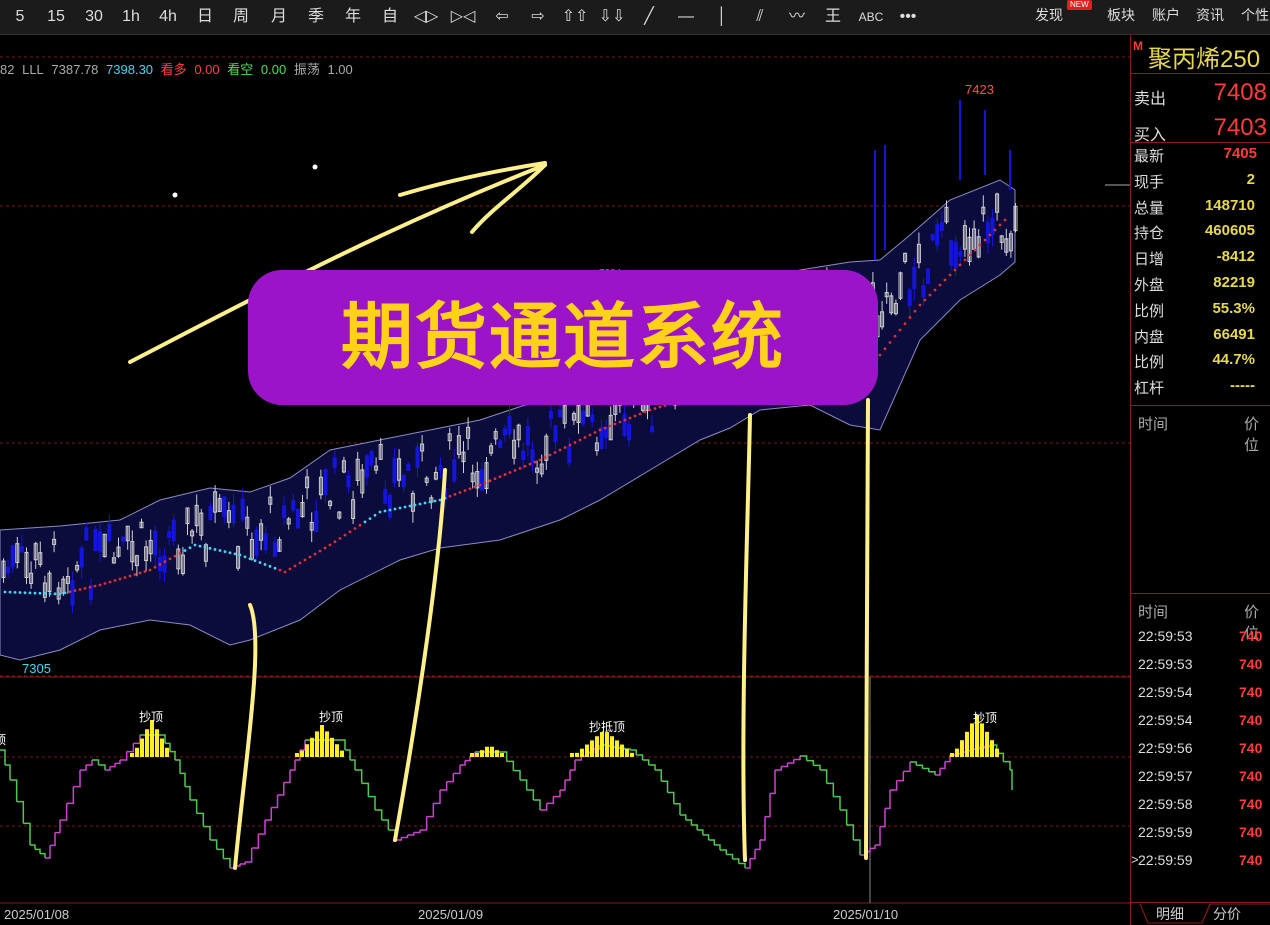 The width and height of the screenshot is (1270, 925). Describe the element at coordinates (168, 17) in the screenshot. I see `toolbar-item-4: 4h` at that location.